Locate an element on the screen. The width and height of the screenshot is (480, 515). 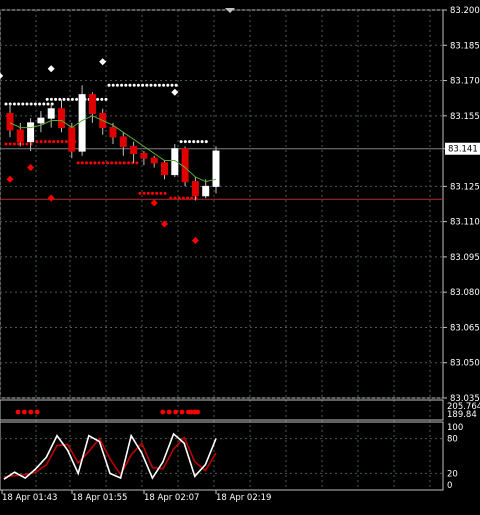
time-axis-label: 18 Apr 02:19 is located at coordinates (243, 498).